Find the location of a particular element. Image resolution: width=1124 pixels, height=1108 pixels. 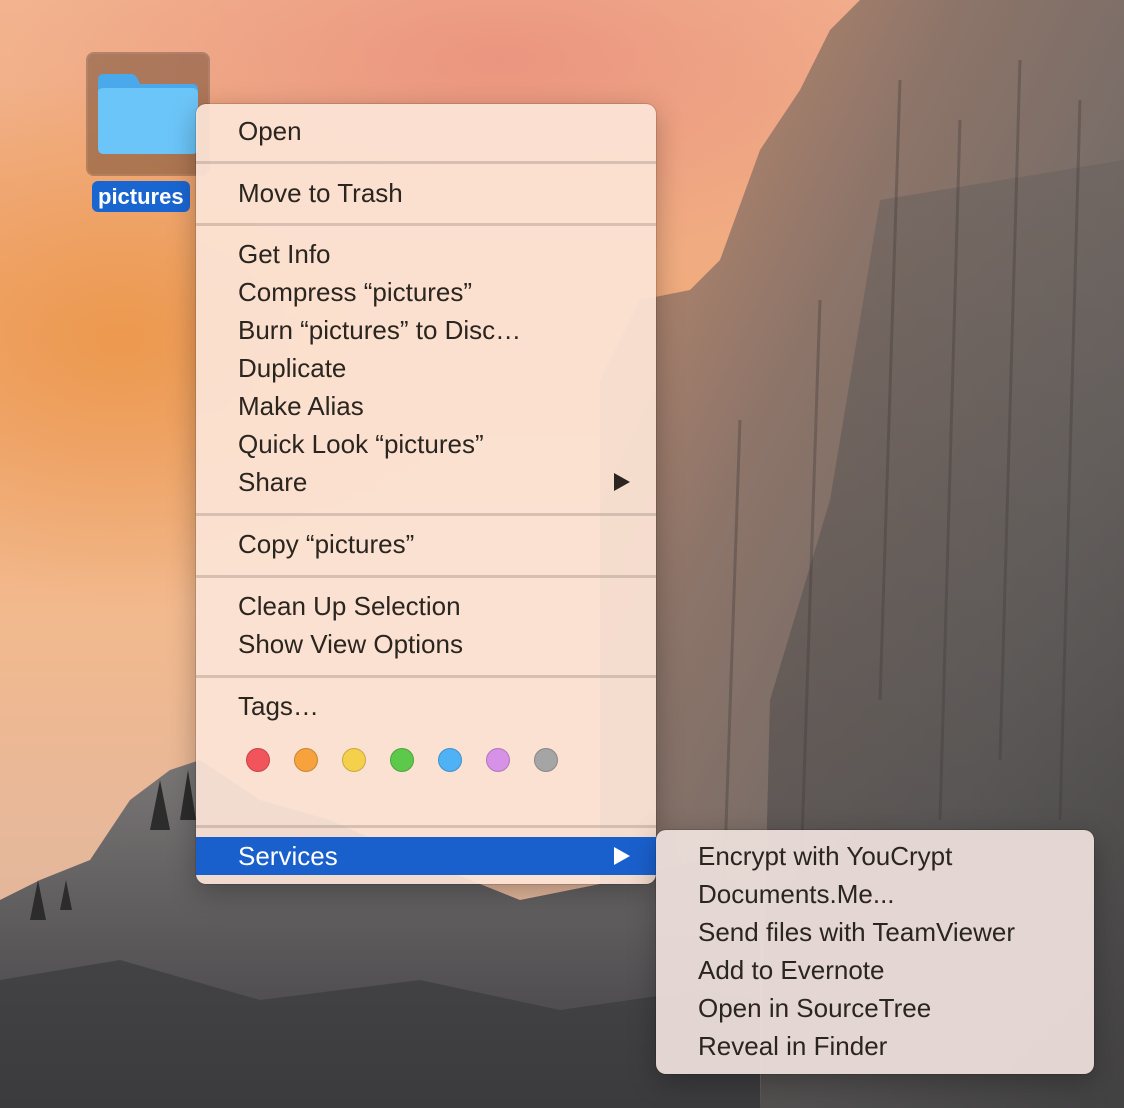

submenu-item-encrypt-youcrypt: Encrypt with YouCrypt is located at coordinates (875, 856).